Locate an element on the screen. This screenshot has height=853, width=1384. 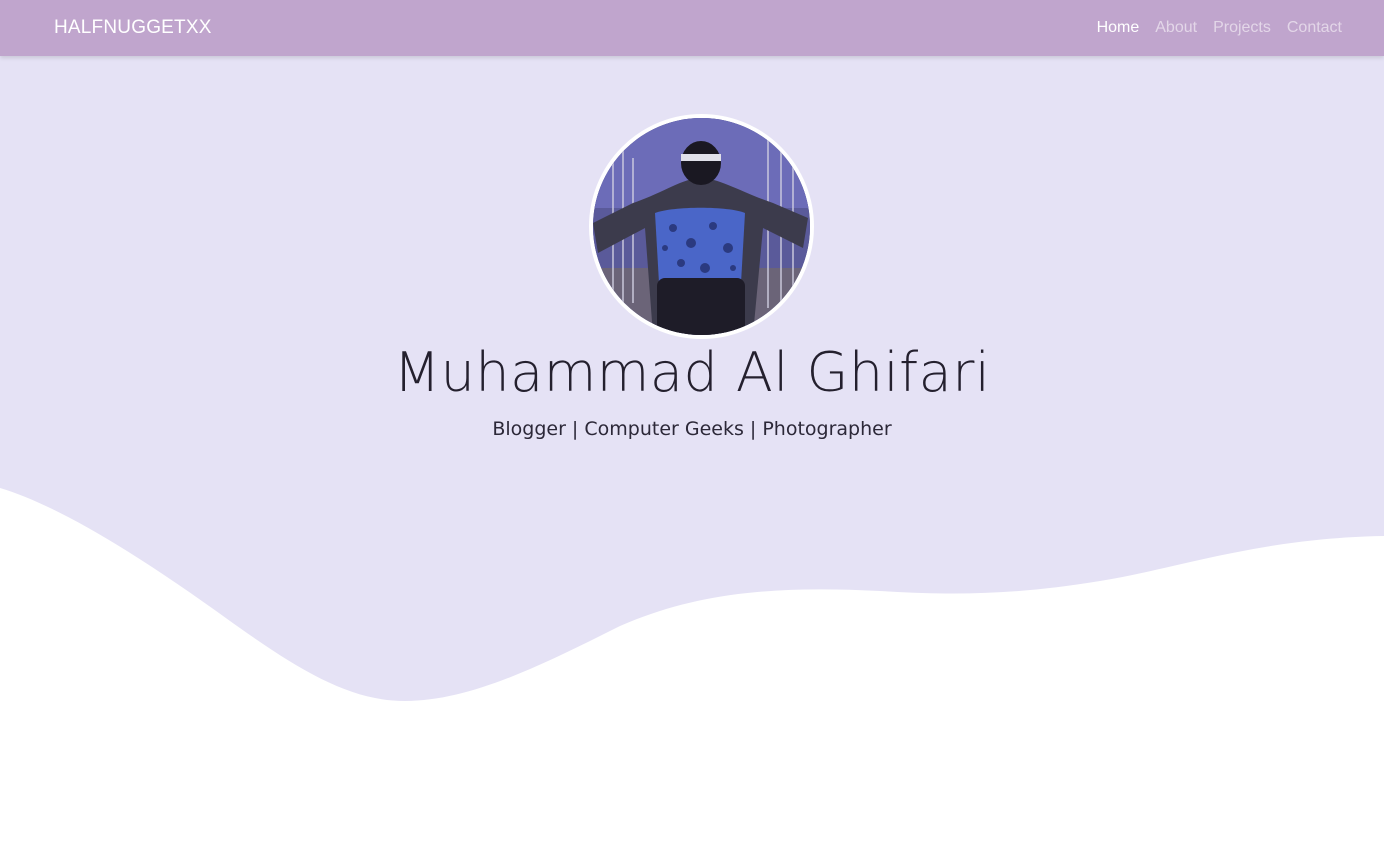
profile-photo-icon is located at coordinates (701, 226).